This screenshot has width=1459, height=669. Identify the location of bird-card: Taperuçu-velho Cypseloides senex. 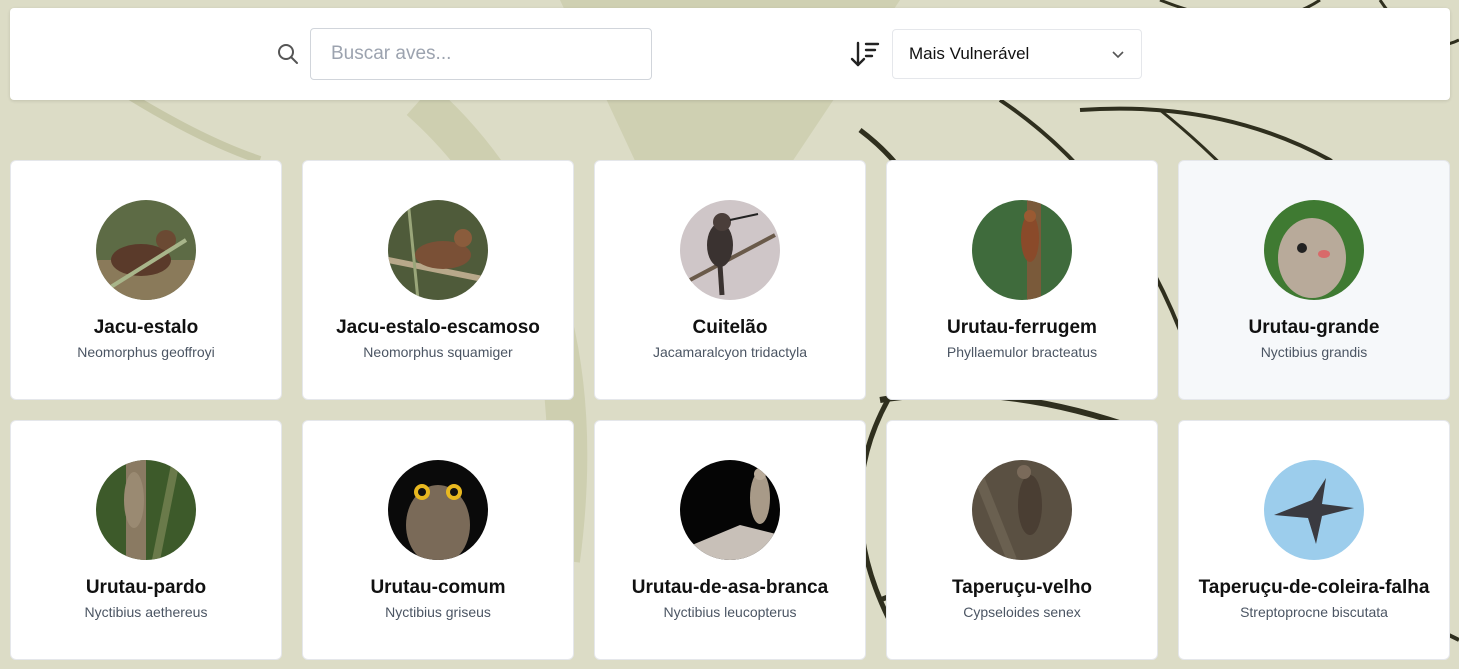
(1022, 540).